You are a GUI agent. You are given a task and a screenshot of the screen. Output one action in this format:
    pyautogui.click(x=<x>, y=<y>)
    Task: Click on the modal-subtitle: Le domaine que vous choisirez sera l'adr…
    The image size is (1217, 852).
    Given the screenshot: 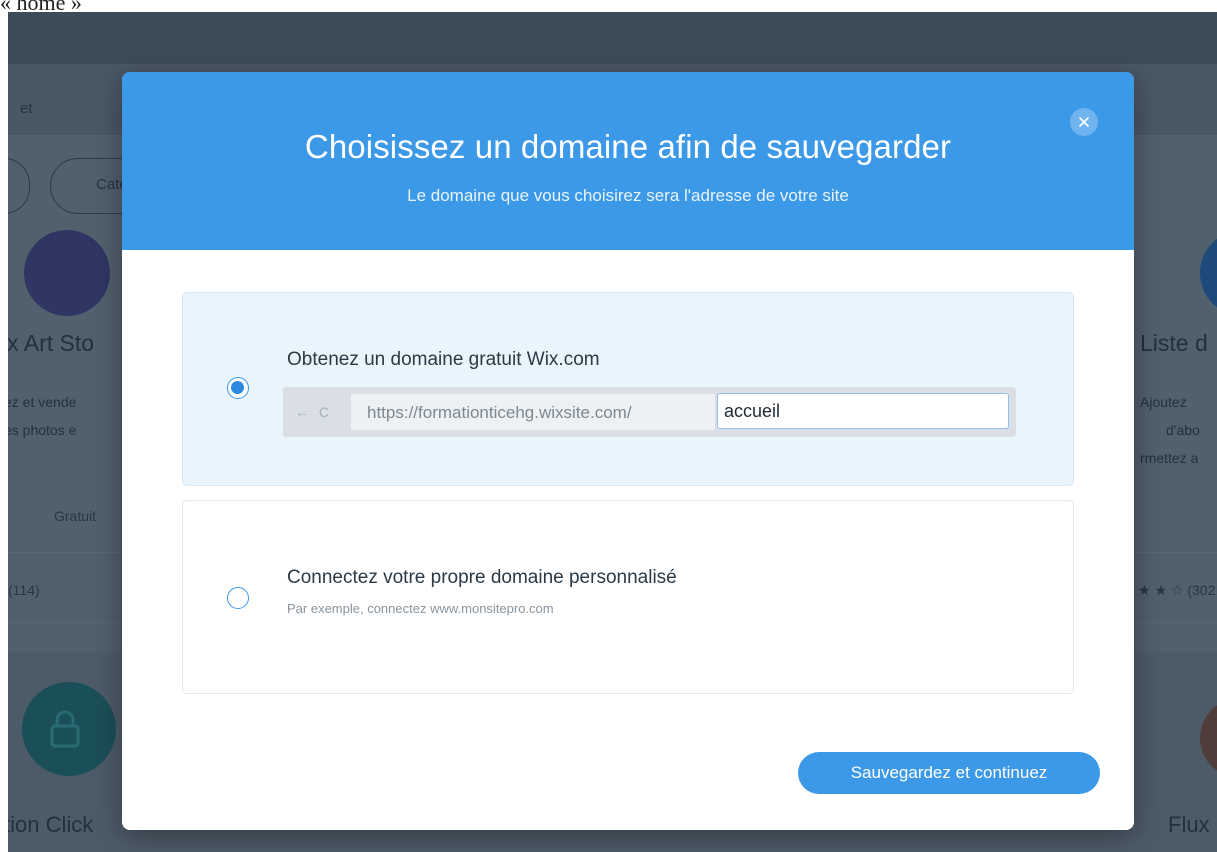 What is the action you would take?
    pyautogui.click(x=628, y=195)
    